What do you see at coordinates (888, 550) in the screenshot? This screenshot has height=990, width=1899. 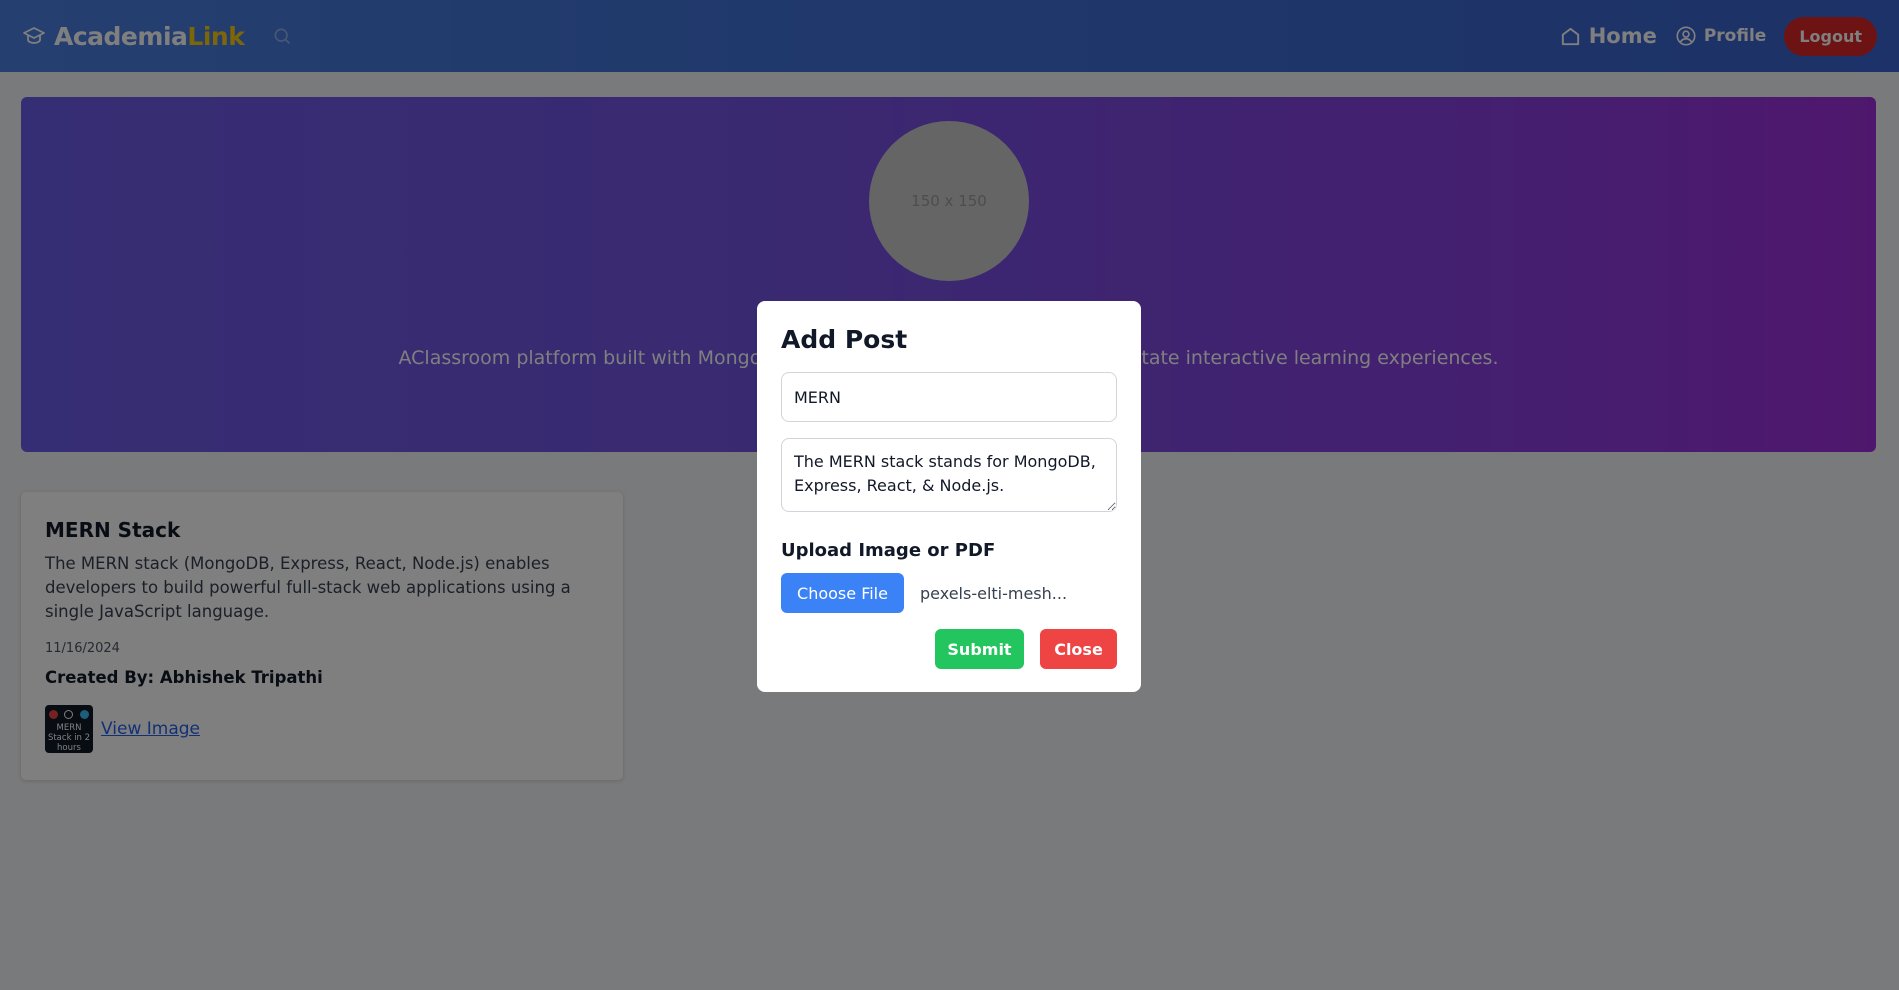 I see `upload-label: Upload Image or PDF` at bounding box center [888, 550].